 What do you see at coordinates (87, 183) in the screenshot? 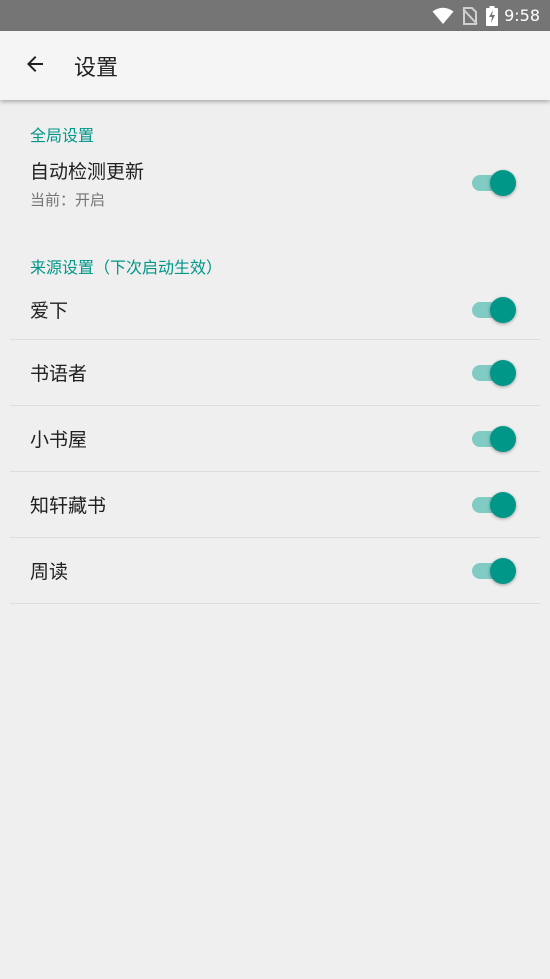
I see `auto-update-text: 自动检测更新 当前：开启` at bounding box center [87, 183].